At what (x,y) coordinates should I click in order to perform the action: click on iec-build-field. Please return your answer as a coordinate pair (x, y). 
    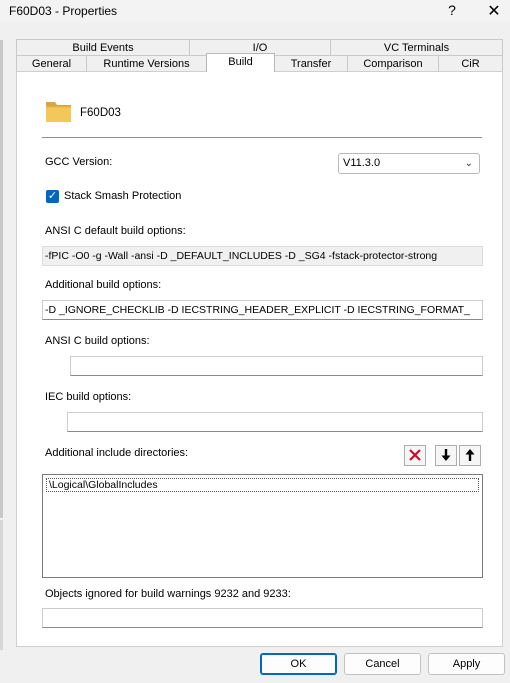
    Looking at the image, I should click on (275, 422).